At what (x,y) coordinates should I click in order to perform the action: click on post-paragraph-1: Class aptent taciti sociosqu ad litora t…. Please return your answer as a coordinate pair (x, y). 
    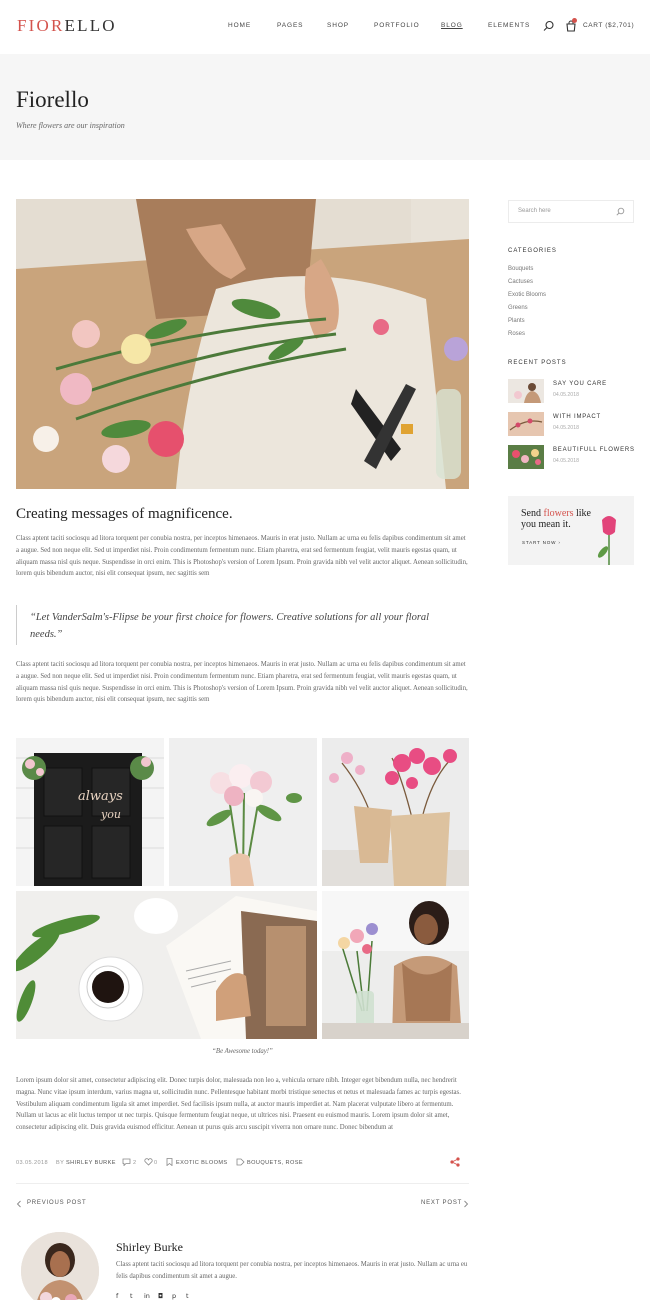
    Looking at the image, I should click on (242, 556).